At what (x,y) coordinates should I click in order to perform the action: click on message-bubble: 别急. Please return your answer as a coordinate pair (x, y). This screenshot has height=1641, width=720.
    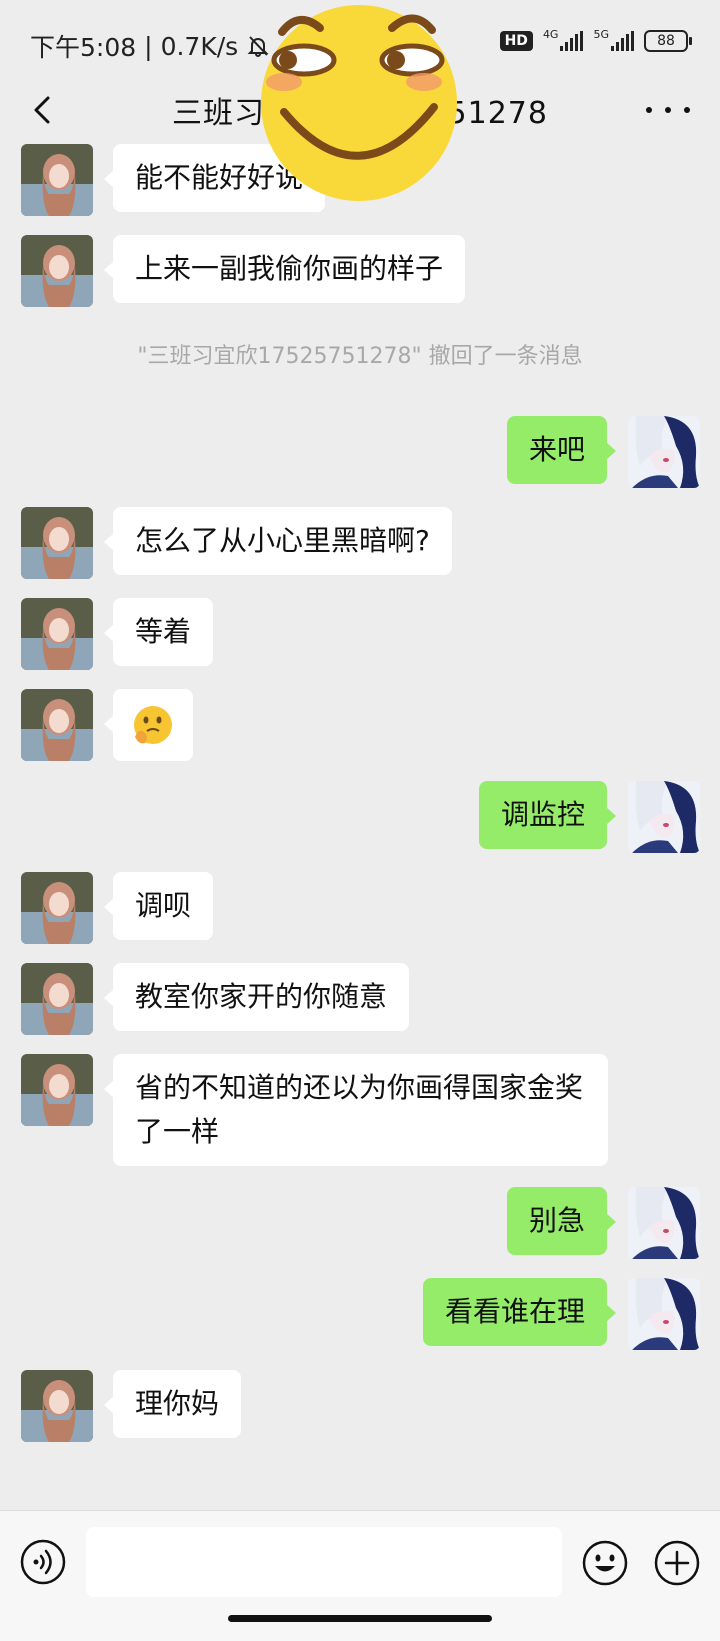
    Looking at the image, I should click on (561, 1221).